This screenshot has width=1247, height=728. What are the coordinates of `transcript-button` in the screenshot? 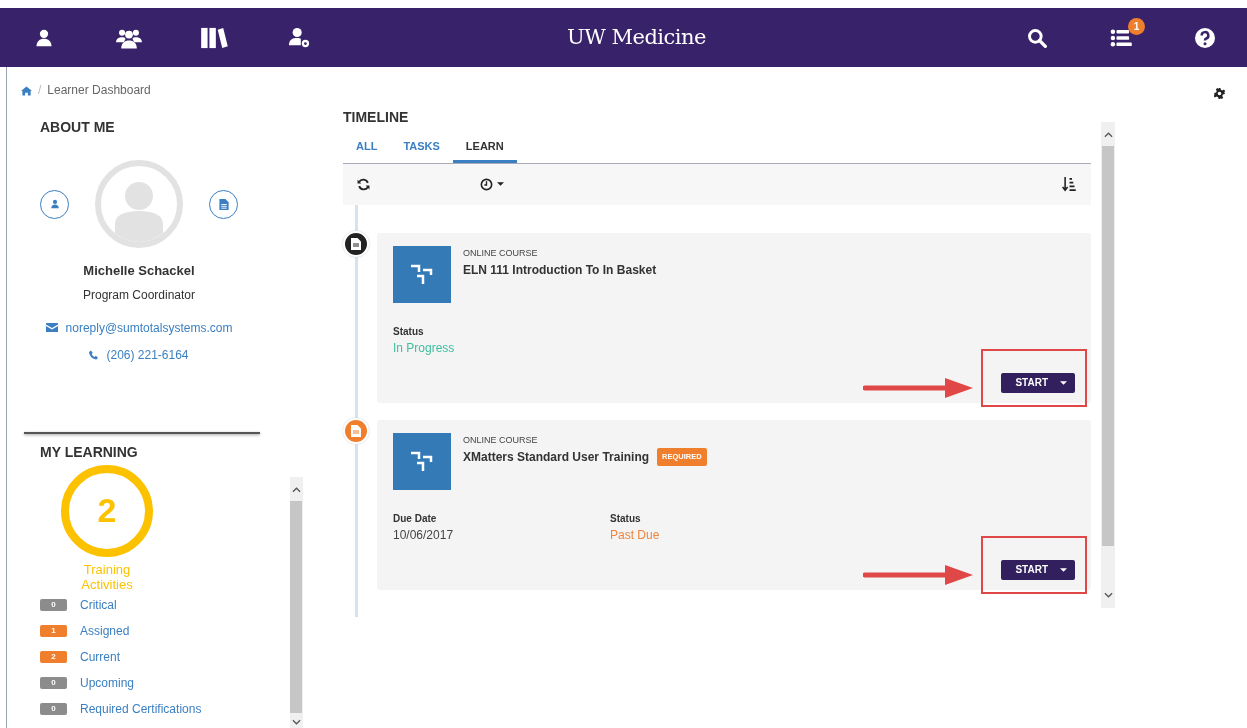 It's located at (223, 204).